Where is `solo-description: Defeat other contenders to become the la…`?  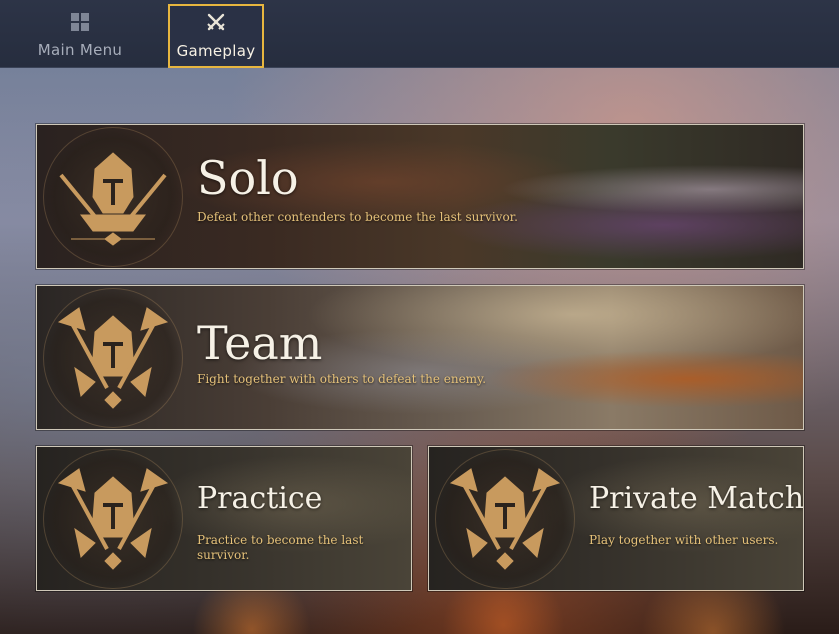 solo-description: Defeat other contenders to become the la… is located at coordinates (357, 217).